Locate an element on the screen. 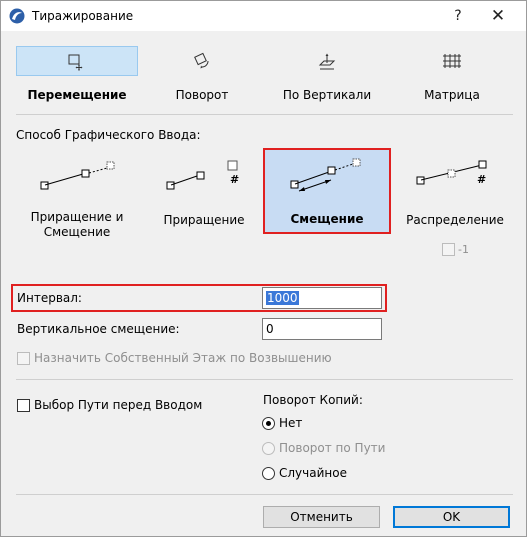 This screenshot has width=527, height=537. assign-story-checkbox is located at coordinates (23, 358).